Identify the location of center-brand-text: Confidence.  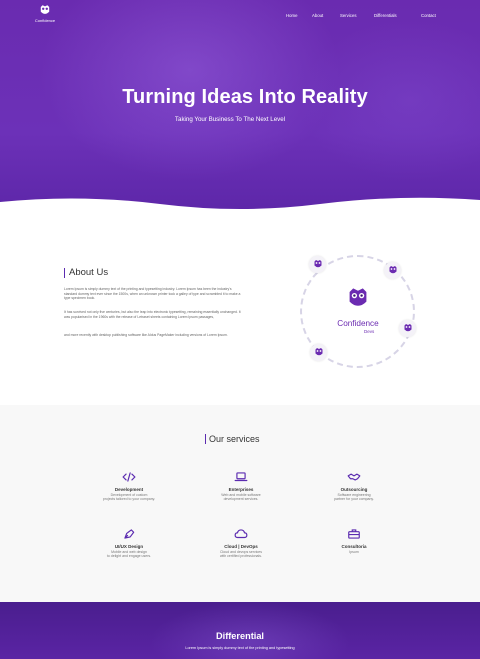
(358, 323).